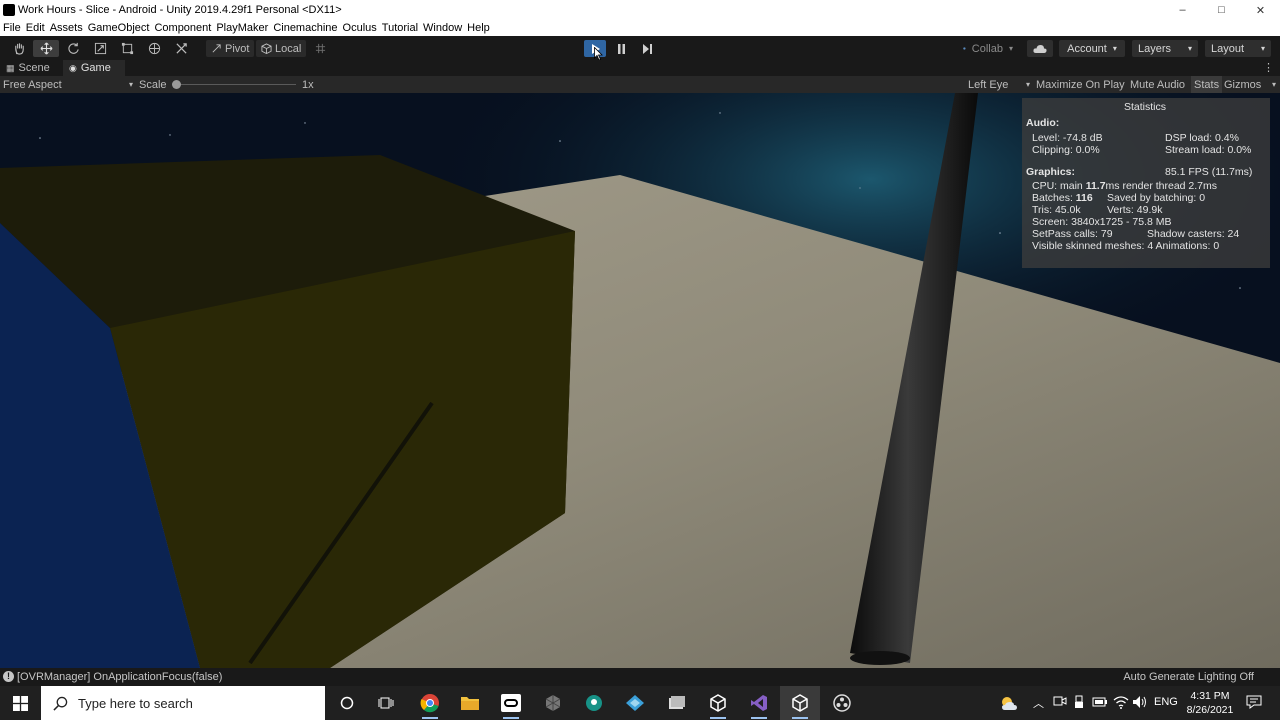  I want to click on console-message: [OVRManager] OnApplicationFocus(false), so click(119, 677).